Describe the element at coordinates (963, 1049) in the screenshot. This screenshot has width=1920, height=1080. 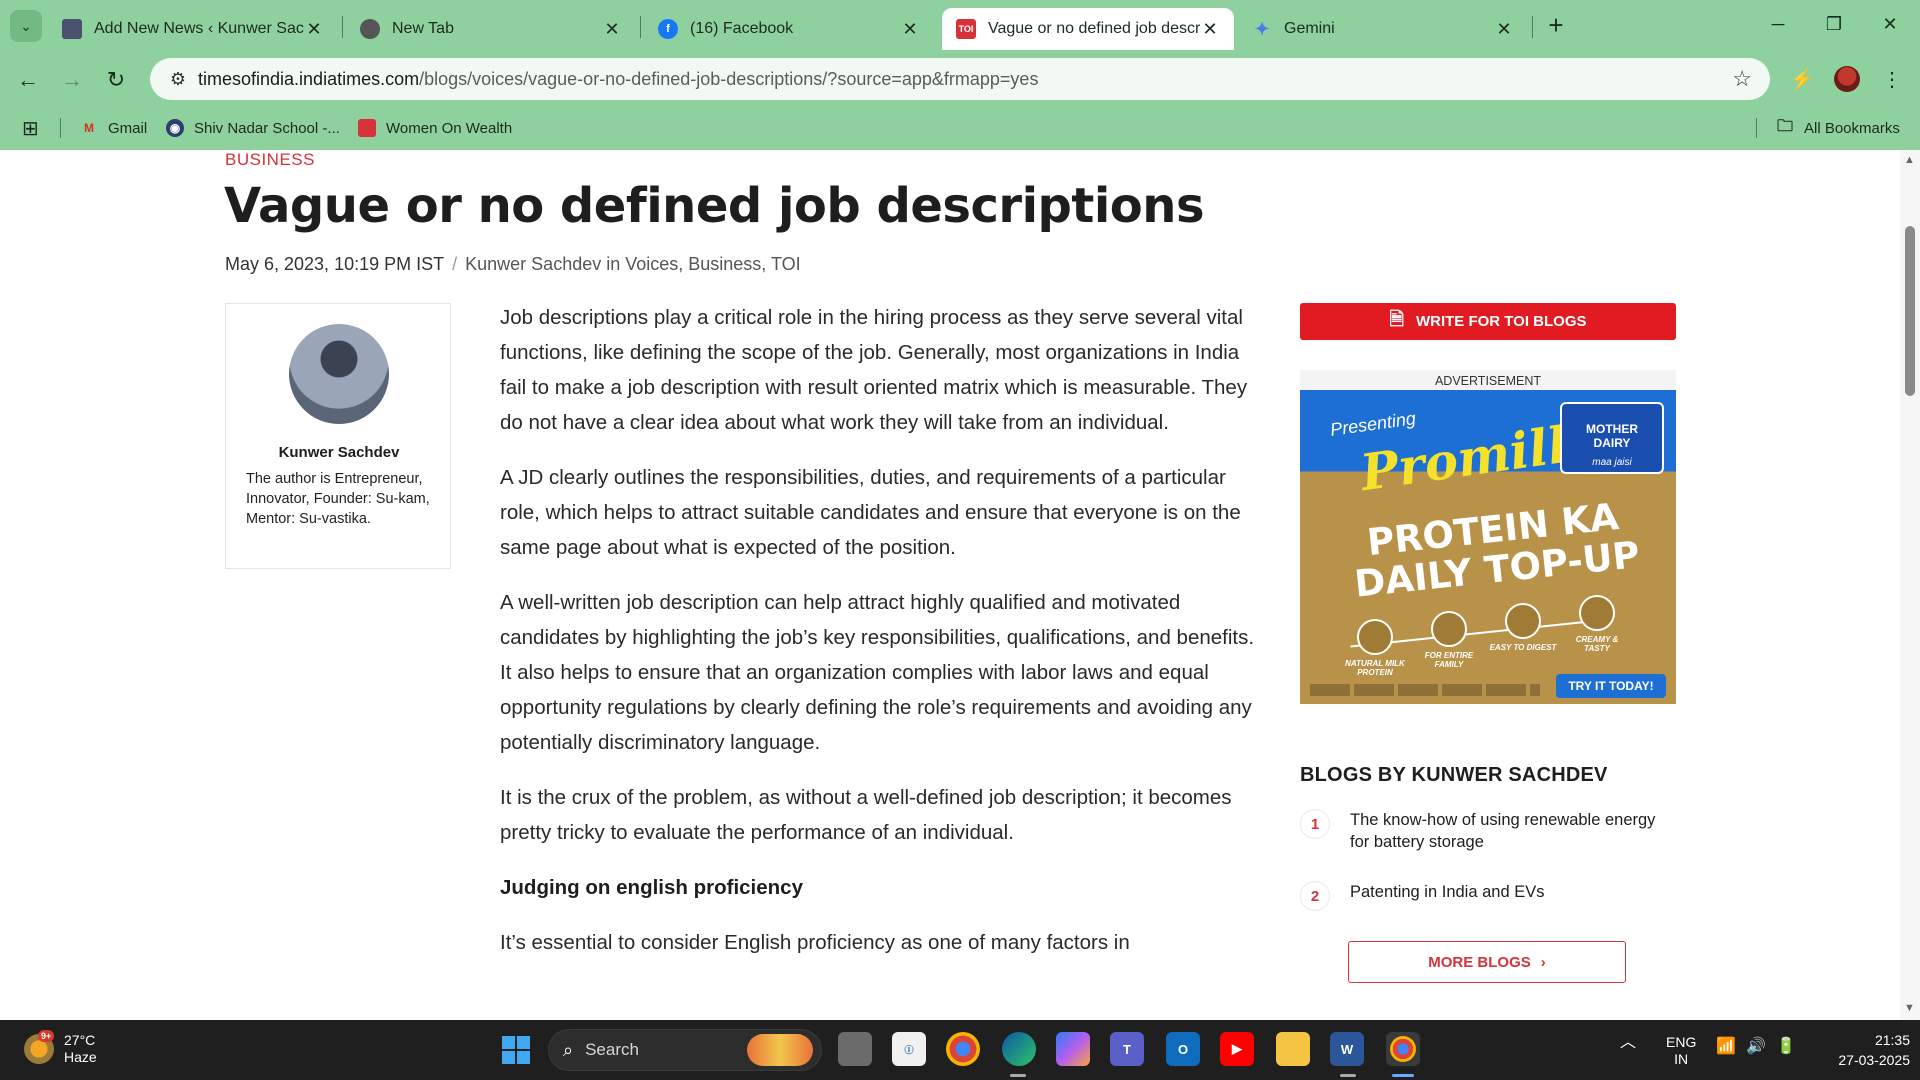
I see `chrome-icon` at that location.